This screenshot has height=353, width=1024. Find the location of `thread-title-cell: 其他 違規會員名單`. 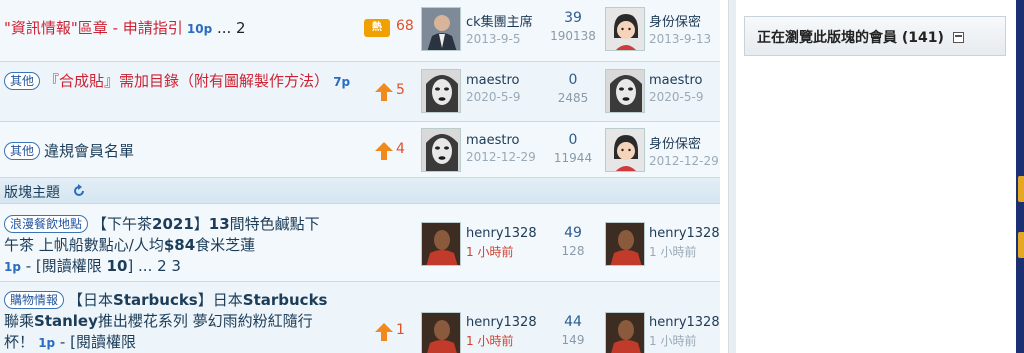

thread-title-cell: 其他 違規會員名單 is located at coordinates (184, 151).